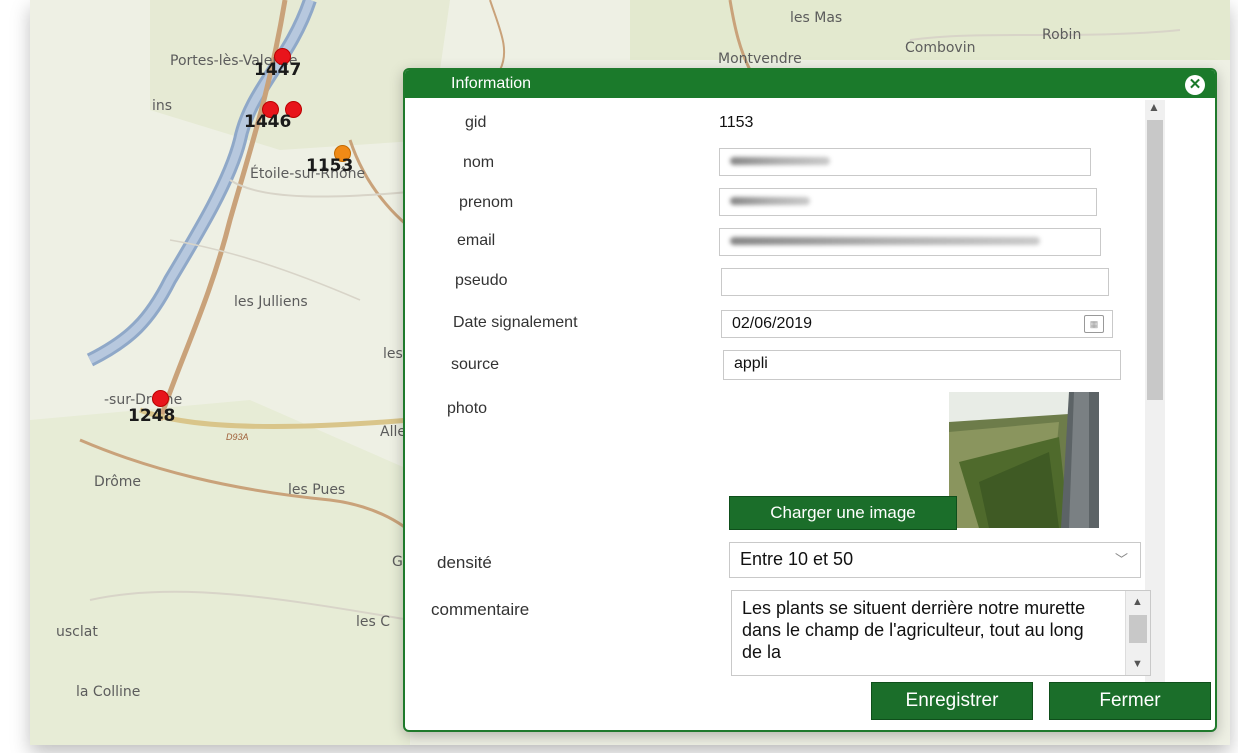 This screenshot has width=1238, height=753. Describe the element at coordinates (935, 560) in the screenshot. I see `densite-select: Entre 10 et 50 ﹀` at that location.